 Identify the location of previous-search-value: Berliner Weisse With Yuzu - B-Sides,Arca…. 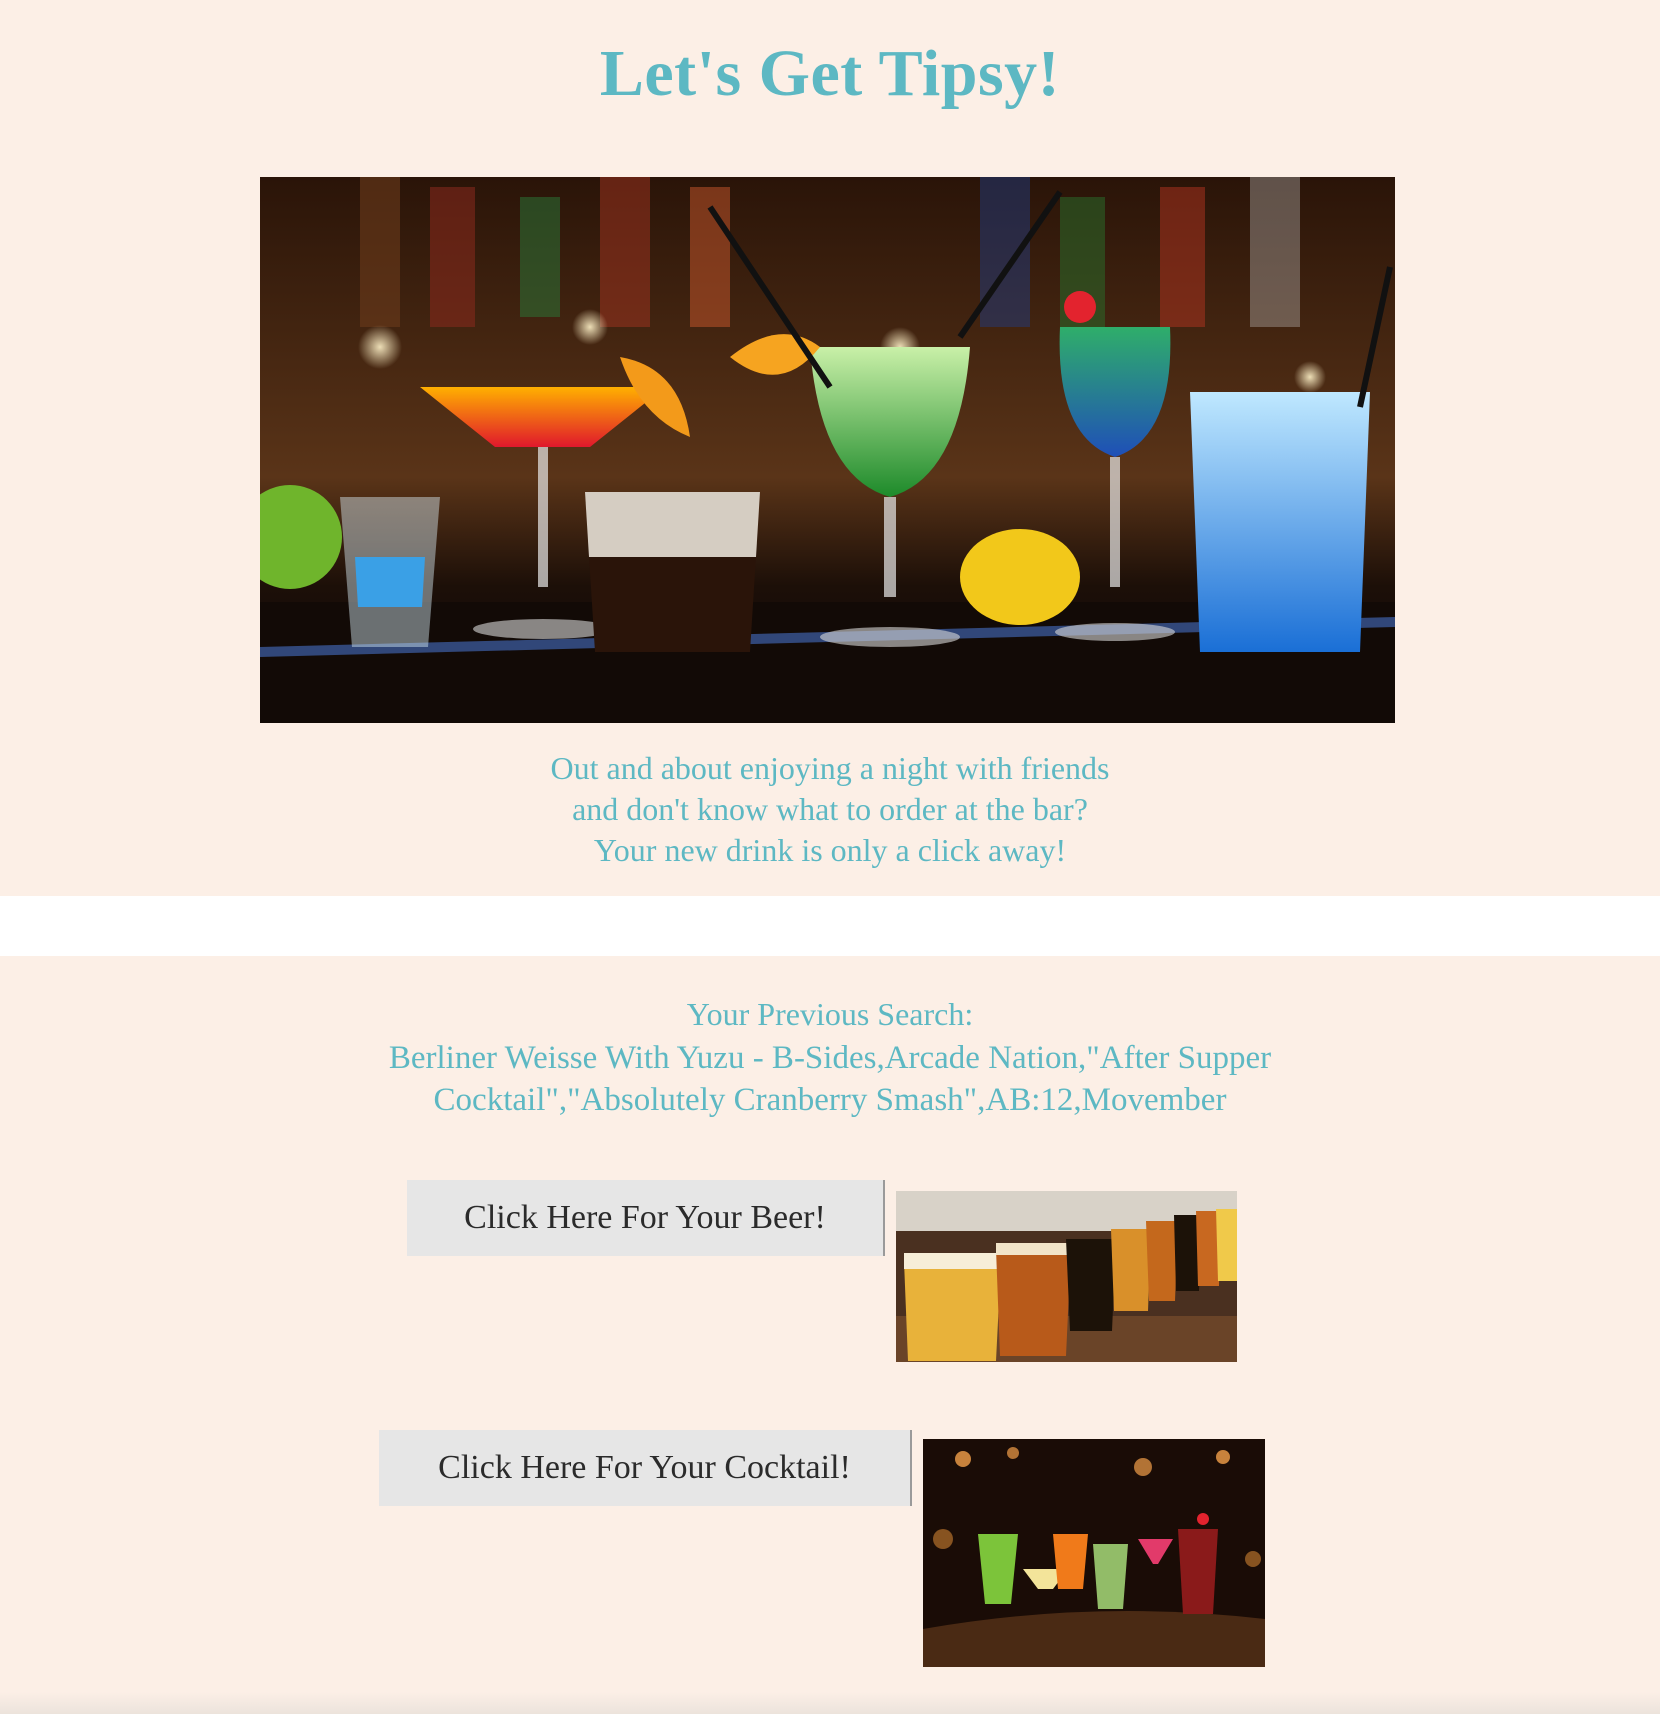
(830, 1079).